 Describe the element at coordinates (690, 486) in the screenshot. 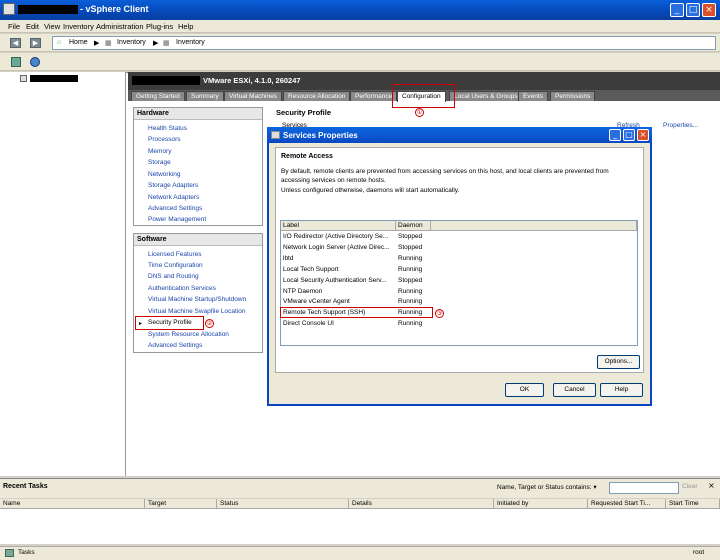

I see `clear-button: Clear` at that location.